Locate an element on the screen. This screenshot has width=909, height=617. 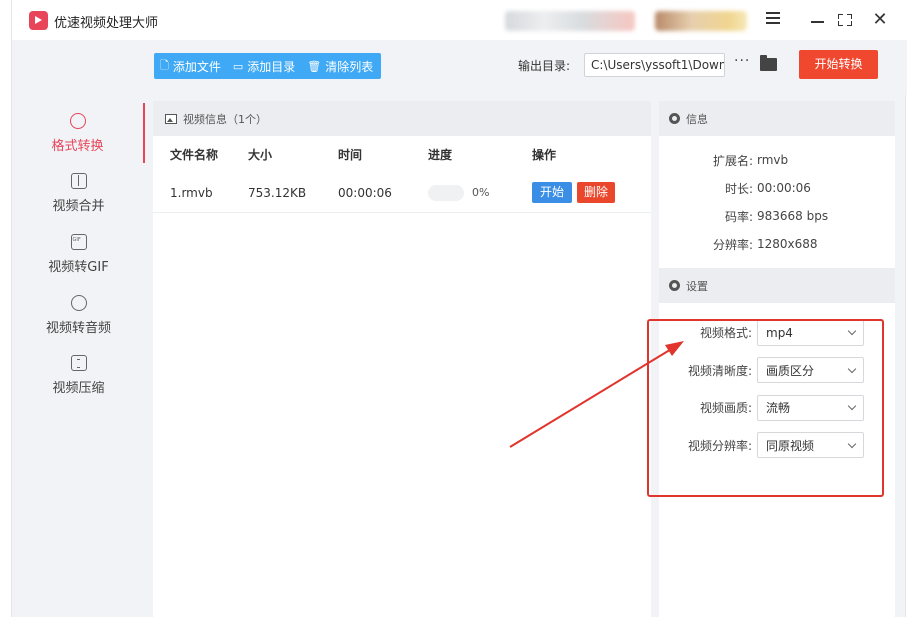
select-value: mp4 is located at coordinates (779, 332).